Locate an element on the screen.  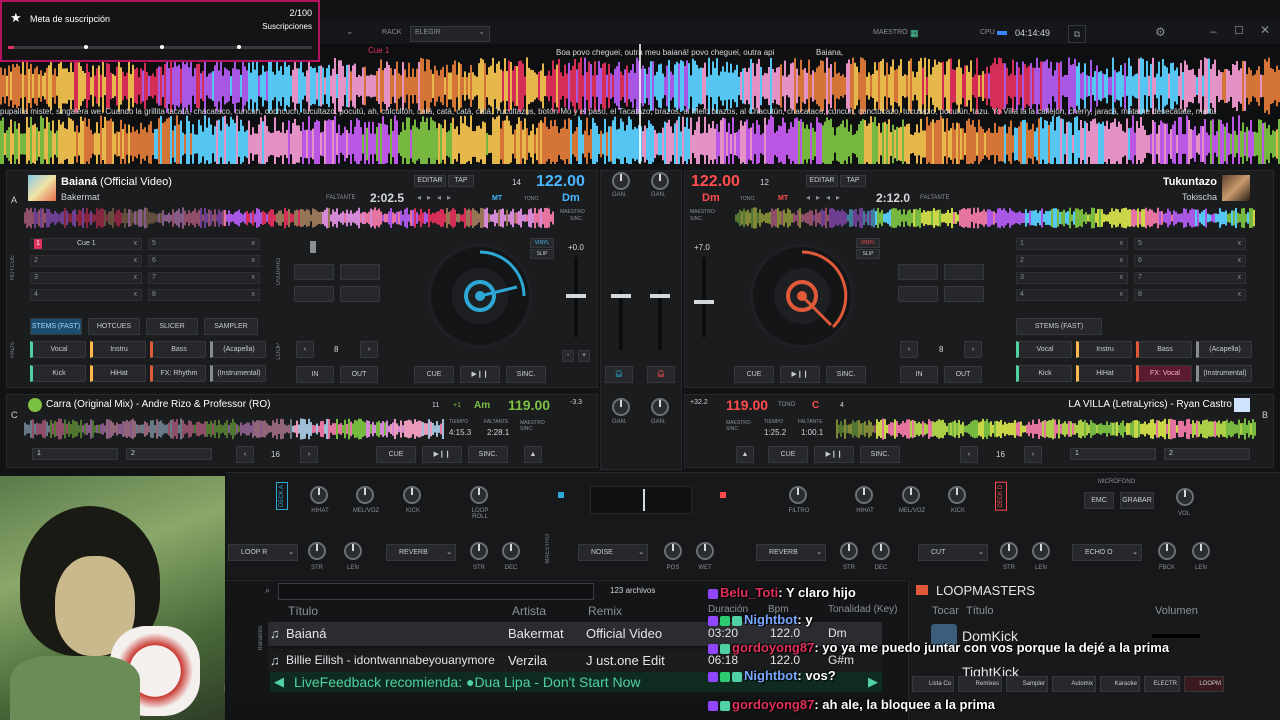
deck-a-edit-button: EDITAR is located at coordinates (430, 181).